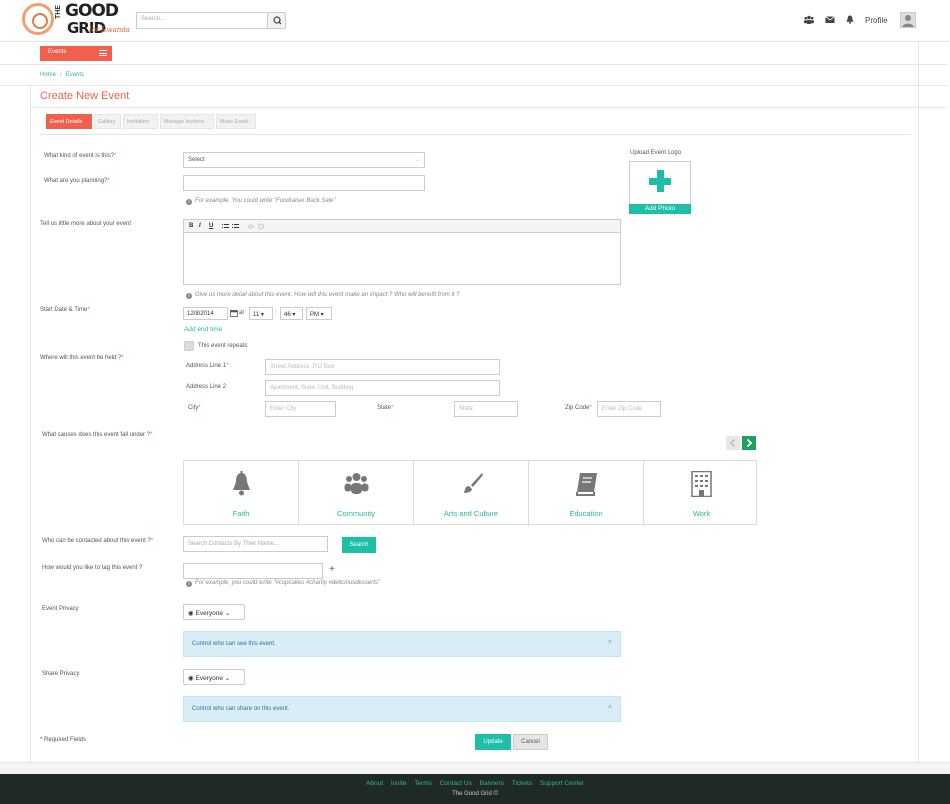 Image resolution: width=950 pixels, height=804 pixels. What do you see at coordinates (140, 121) in the screenshot?
I see `tab-invitation: Invitation` at bounding box center [140, 121].